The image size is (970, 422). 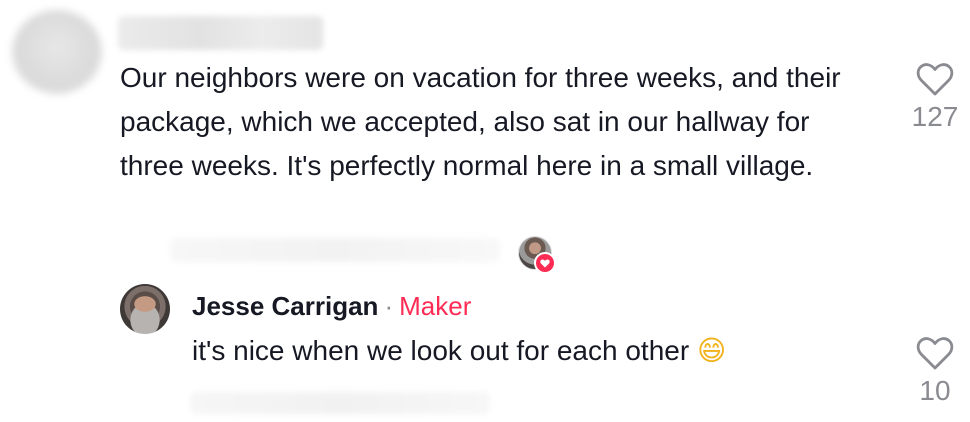 What do you see at coordinates (57, 52) in the screenshot?
I see `avatar` at bounding box center [57, 52].